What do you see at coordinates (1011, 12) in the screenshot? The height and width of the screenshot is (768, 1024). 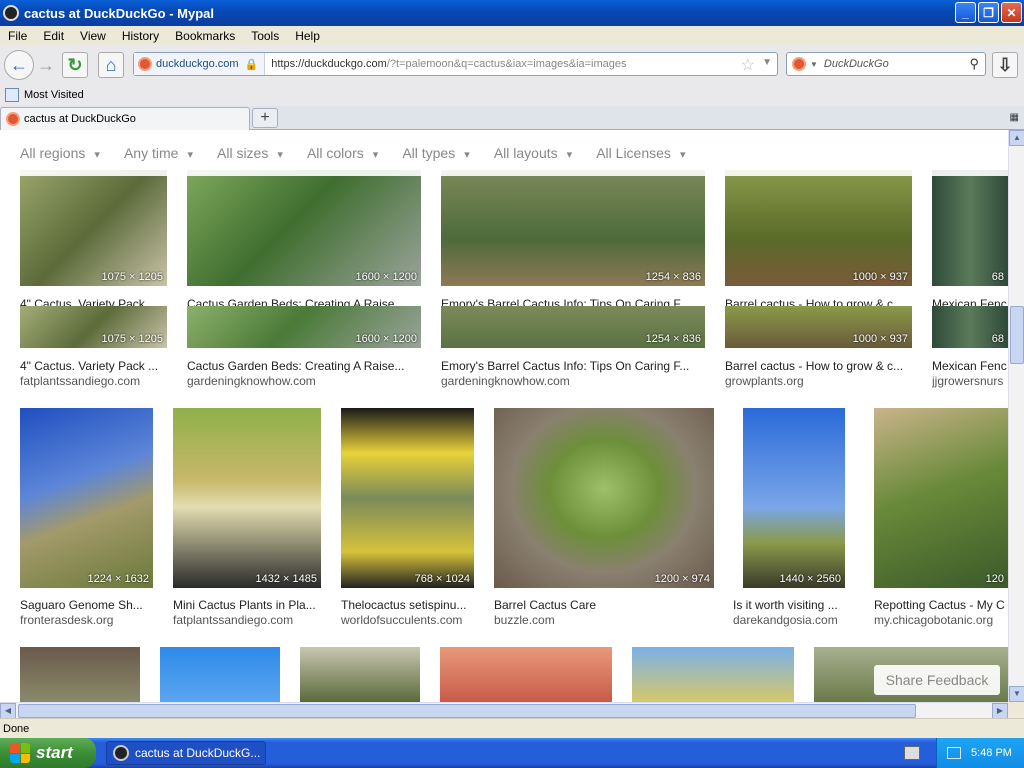 I see `close-button: ✕` at bounding box center [1011, 12].